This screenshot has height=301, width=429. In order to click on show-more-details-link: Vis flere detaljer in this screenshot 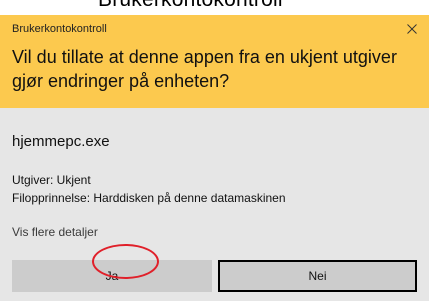, I will do `click(55, 232)`.